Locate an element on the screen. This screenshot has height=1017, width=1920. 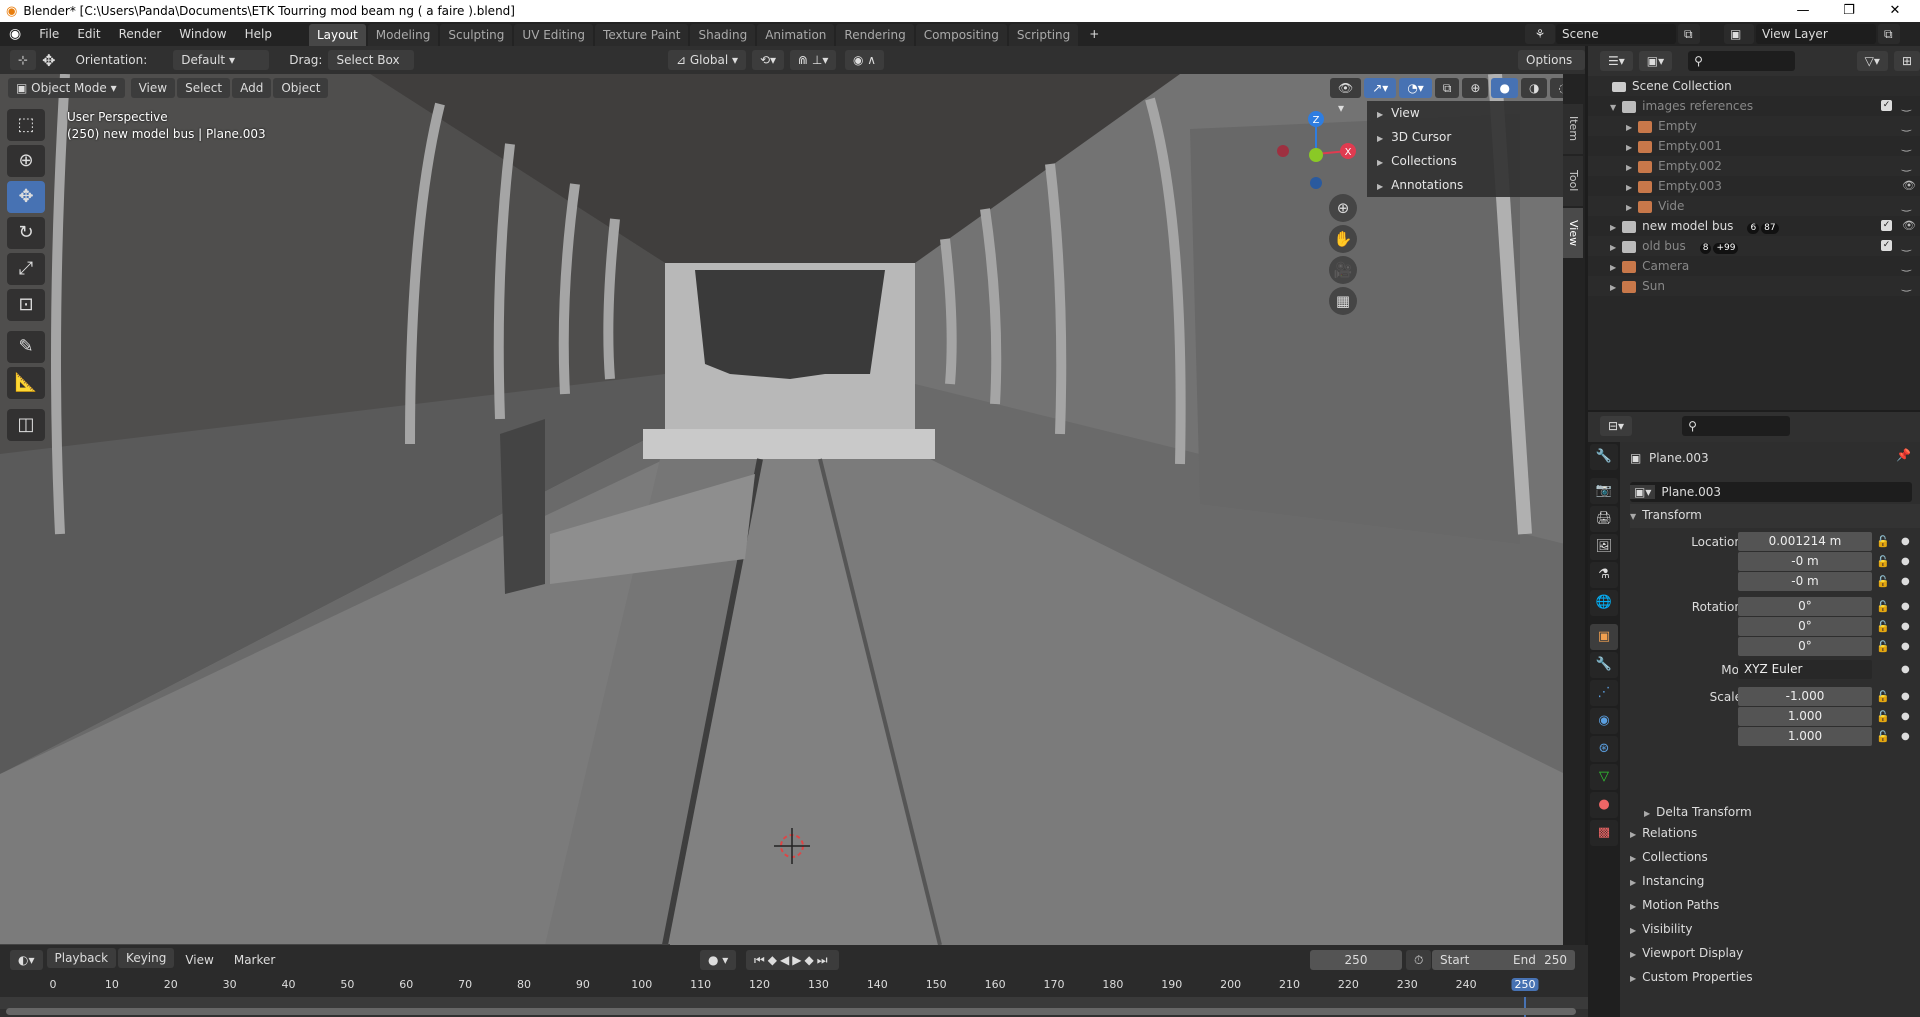
menu-window: Window is located at coordinates (202, 34).